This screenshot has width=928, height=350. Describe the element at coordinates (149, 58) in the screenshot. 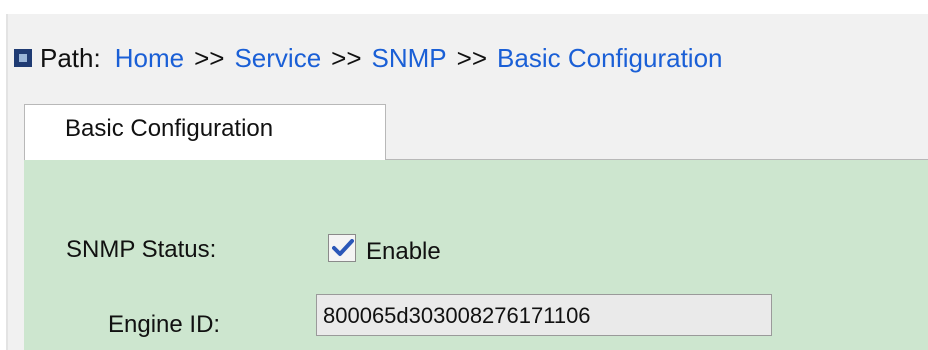

I see `breadcrumb-home-link: Home` at that location.